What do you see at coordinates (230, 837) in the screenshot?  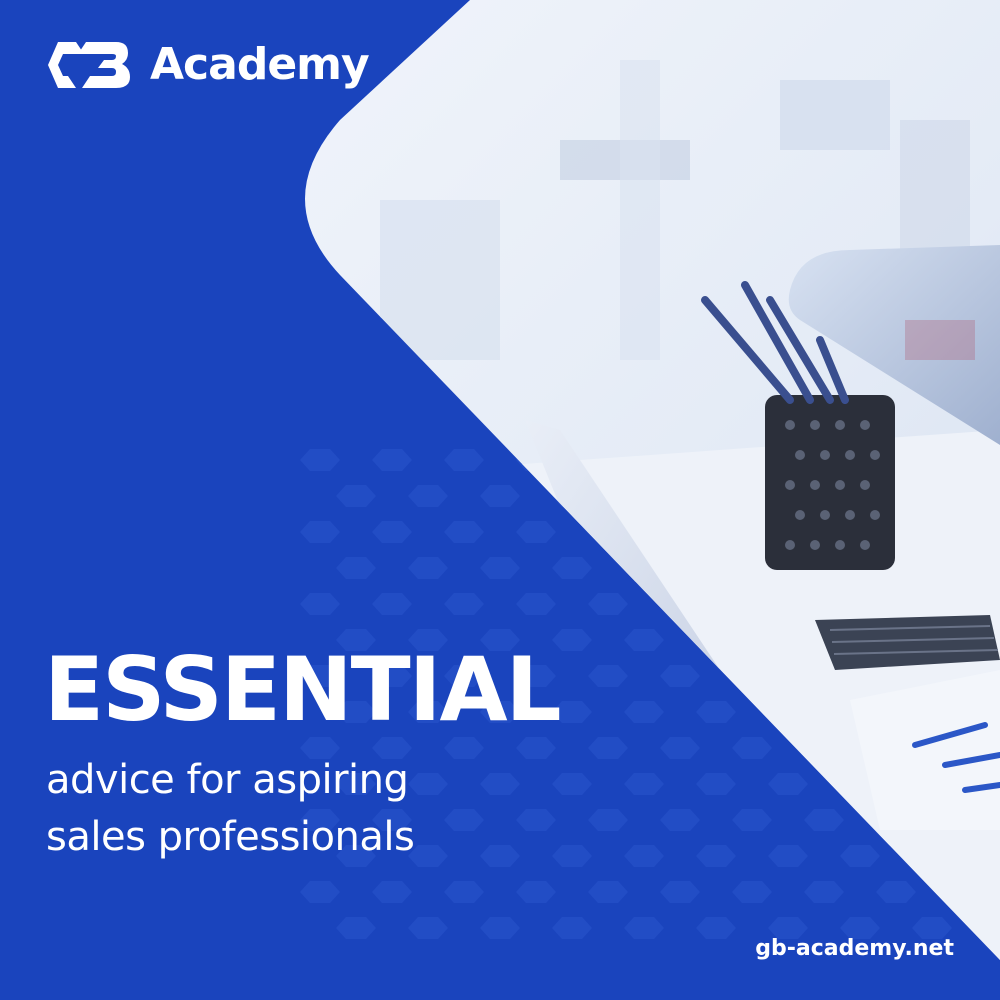 I see `subline-line-2: sales professionals` at bounding box center [230, 837].